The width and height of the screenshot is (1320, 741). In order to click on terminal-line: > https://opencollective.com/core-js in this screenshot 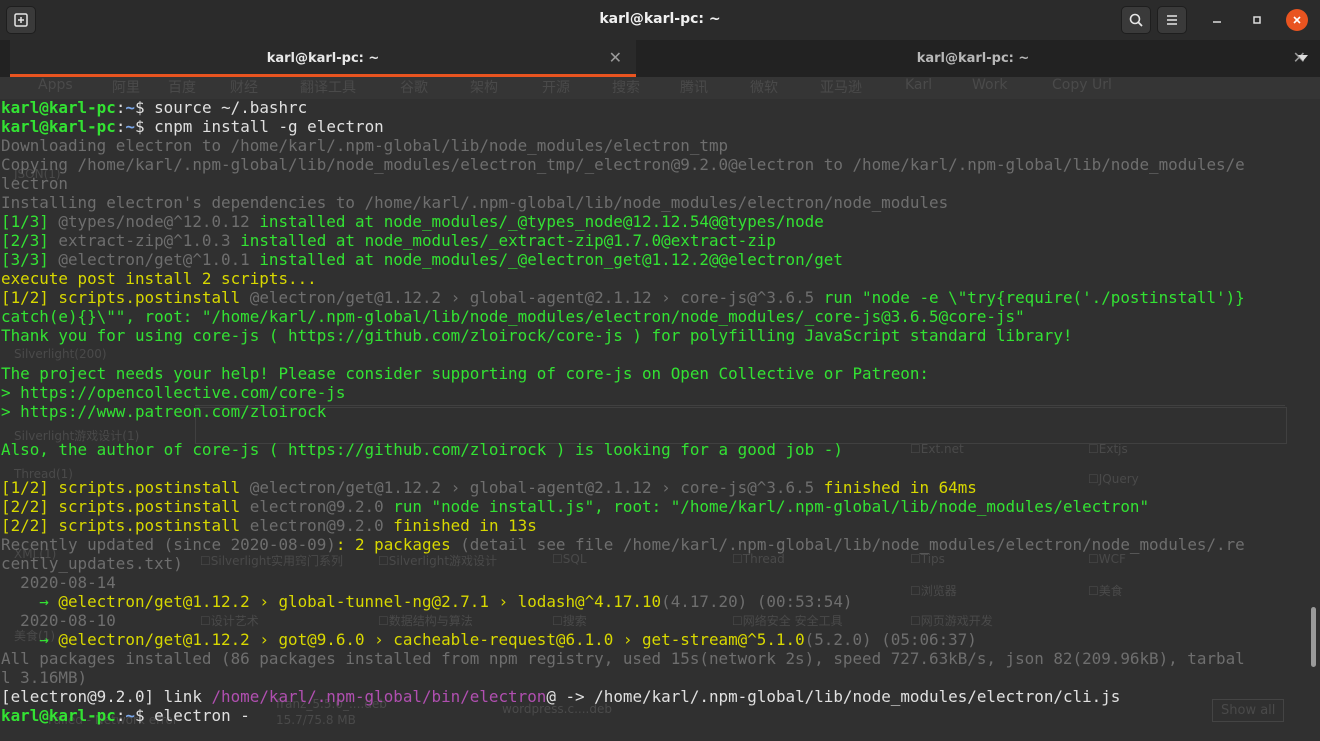, I will do `click(651, 392)`.